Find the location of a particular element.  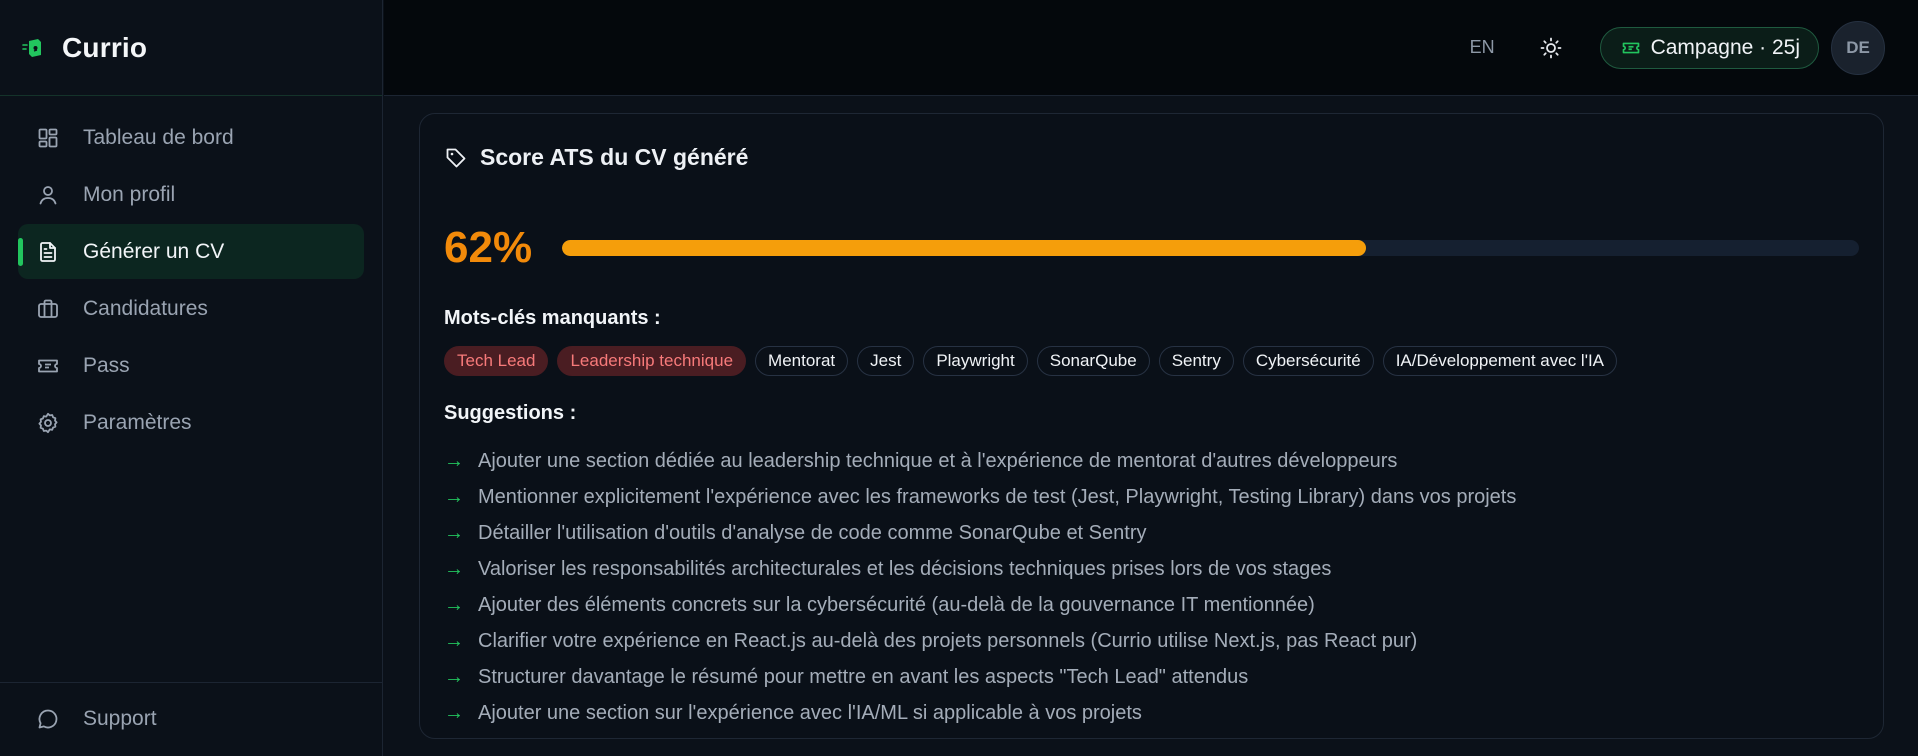

sidebar-footer: Support is located at coordinates (191, 719).